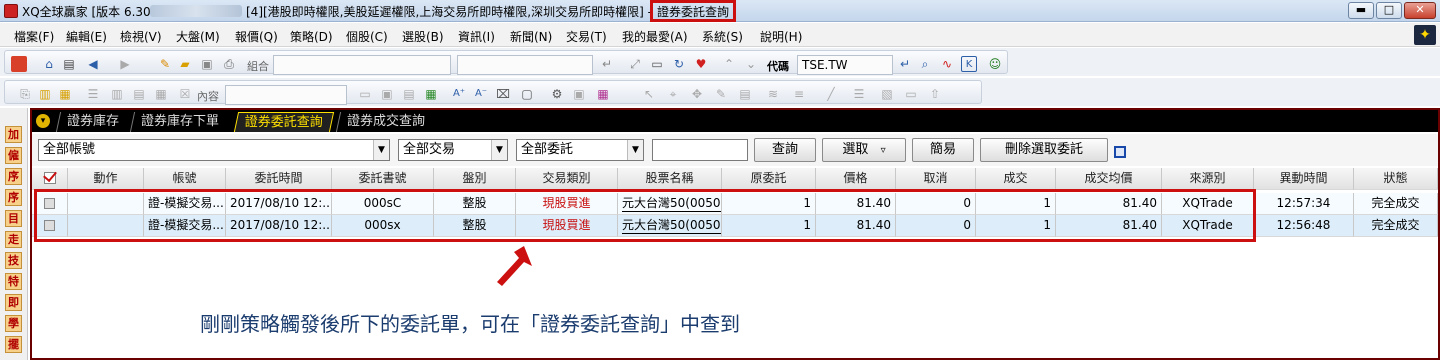 This screenshot has height=360, width=1440. Describe the element at coordinates (503, 94) in the screenshot. I see `format-icon: ⌧` at that location.